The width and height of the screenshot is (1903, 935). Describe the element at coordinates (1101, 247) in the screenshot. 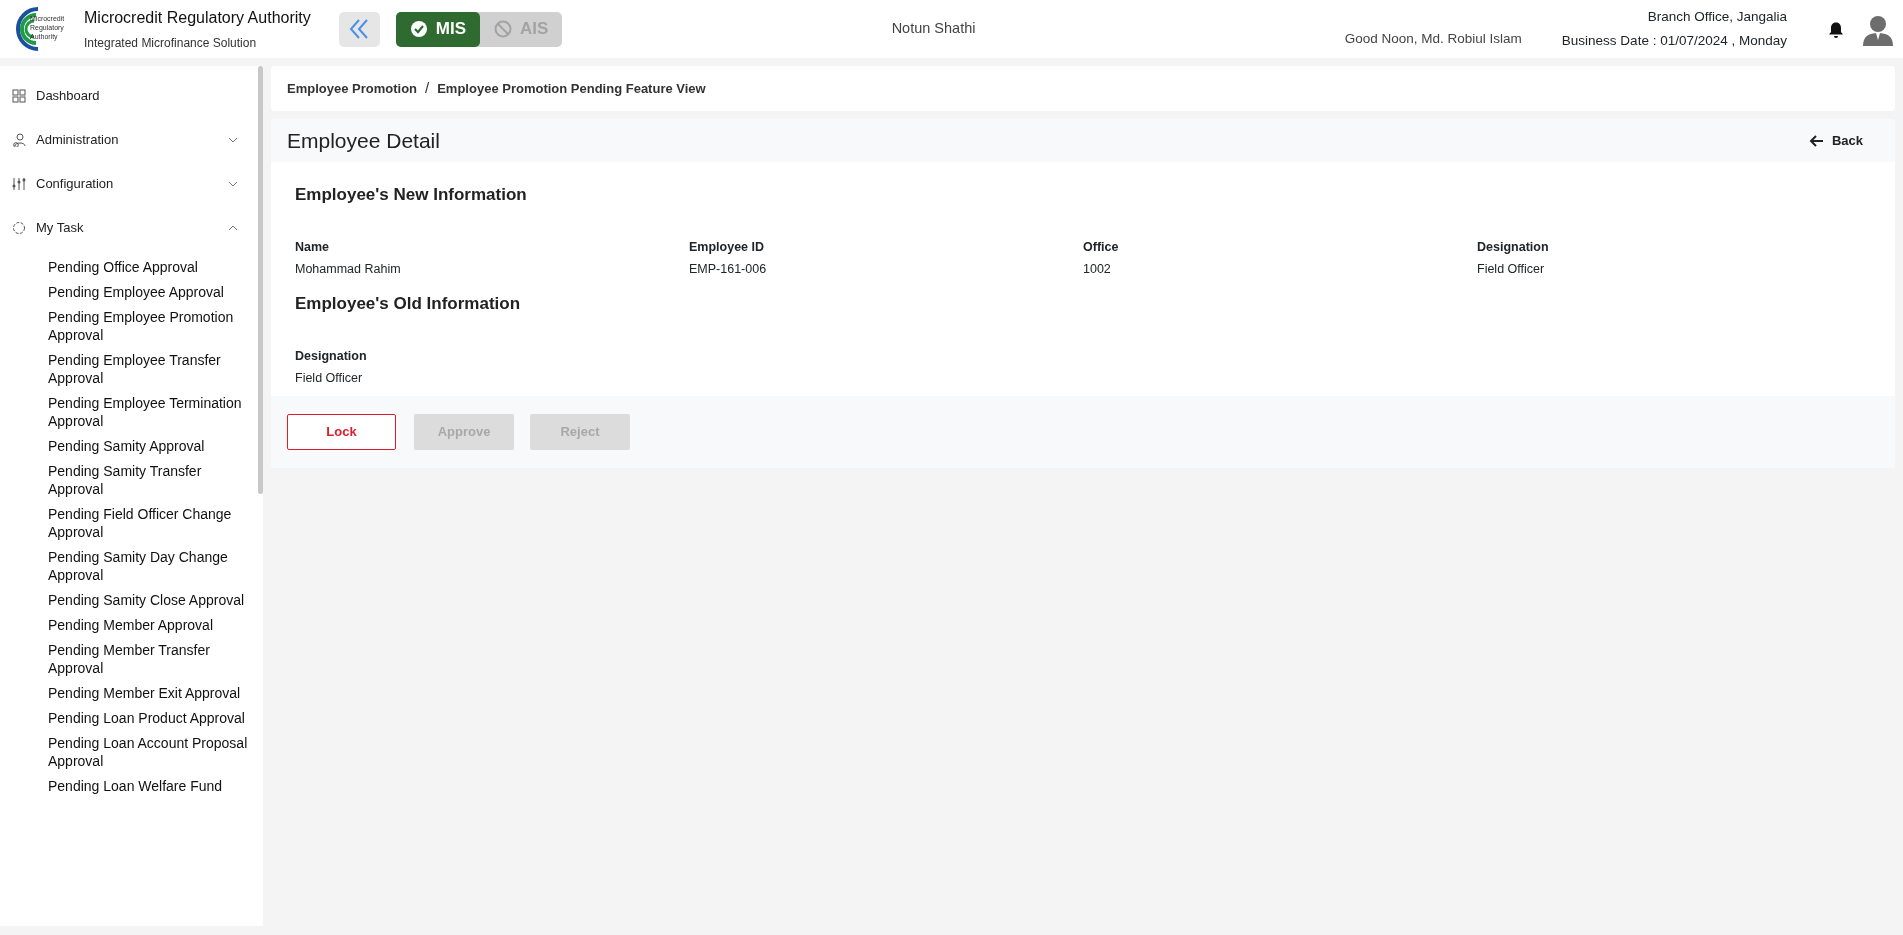

I see `field-label: Office` at that location.